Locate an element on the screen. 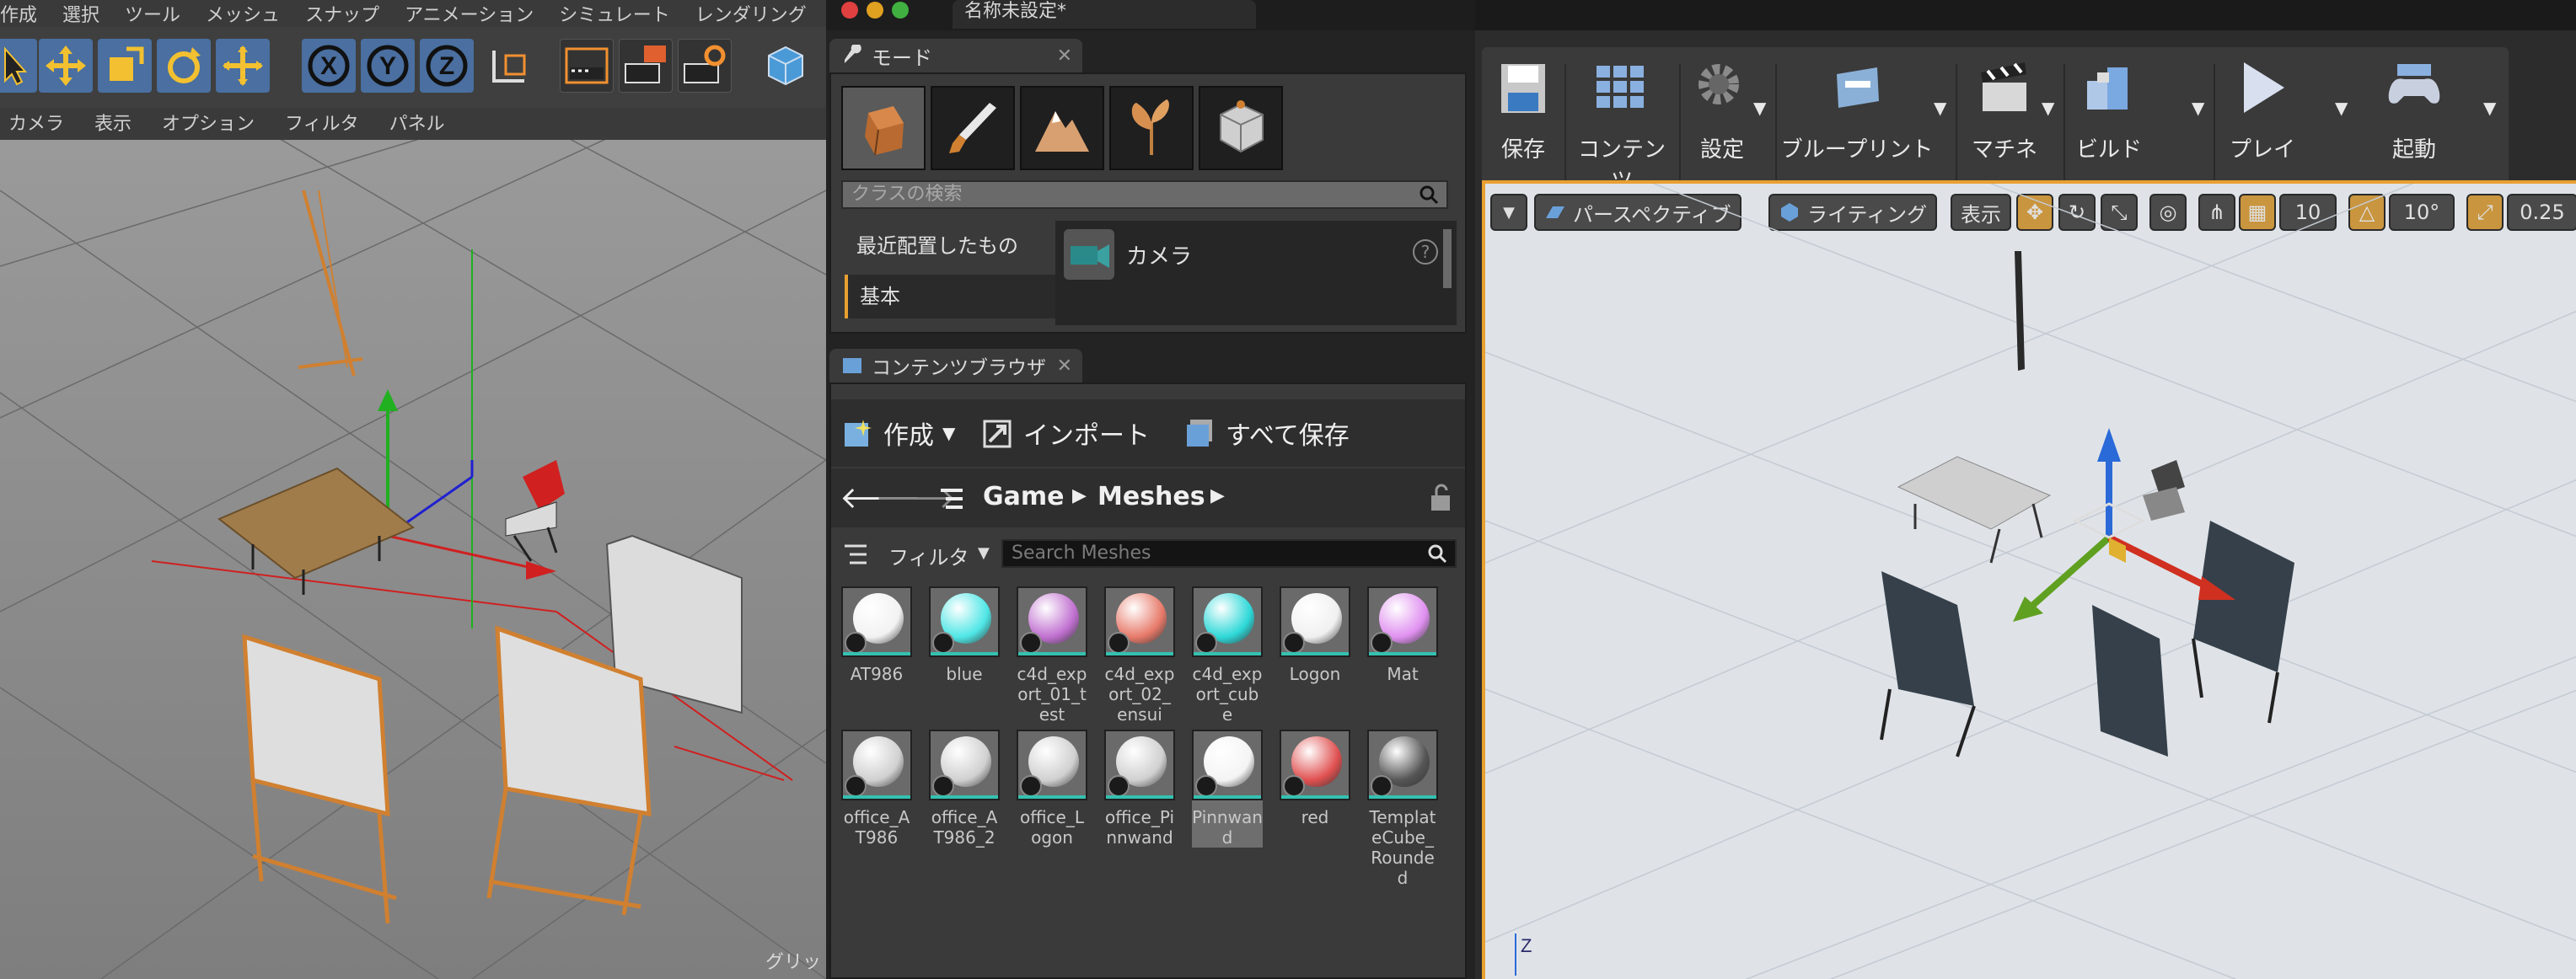 Image resolution: width=2576 pixels, height=979 pixels. menu-select: 選択 is located at coordinates (80, 13).